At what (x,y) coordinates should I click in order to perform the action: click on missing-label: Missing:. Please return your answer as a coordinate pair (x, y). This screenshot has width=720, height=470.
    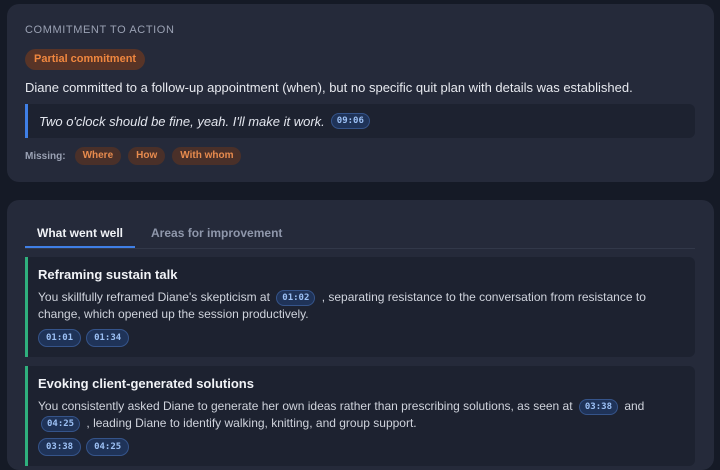
    Looking at the image, I should click on (45, 156).